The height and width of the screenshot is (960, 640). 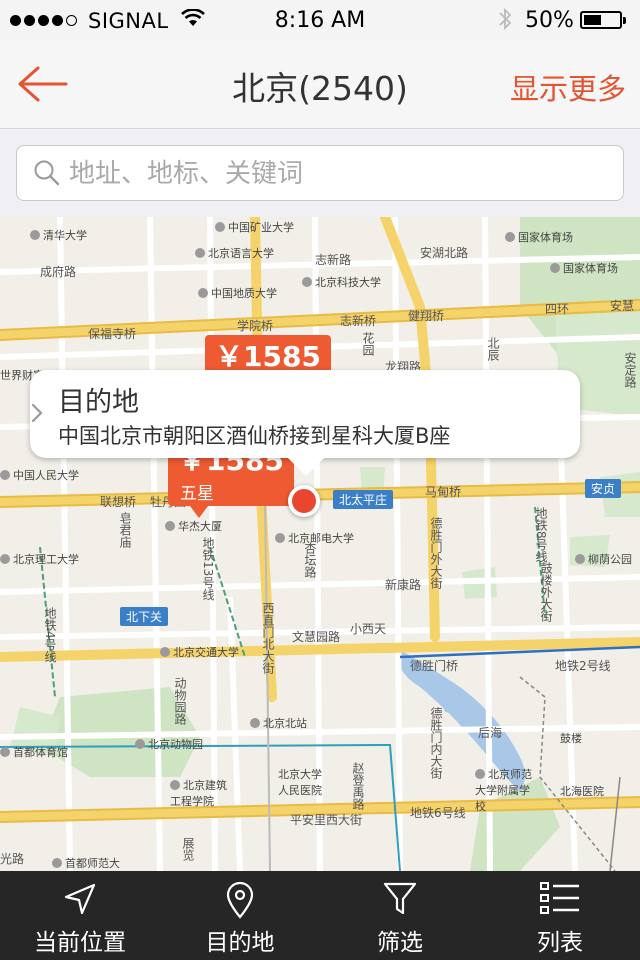 What do you see at coordinates (438, 813) in the screenshot?
I see `map-label: 地铁6号线` at bounding box center [438, 813].